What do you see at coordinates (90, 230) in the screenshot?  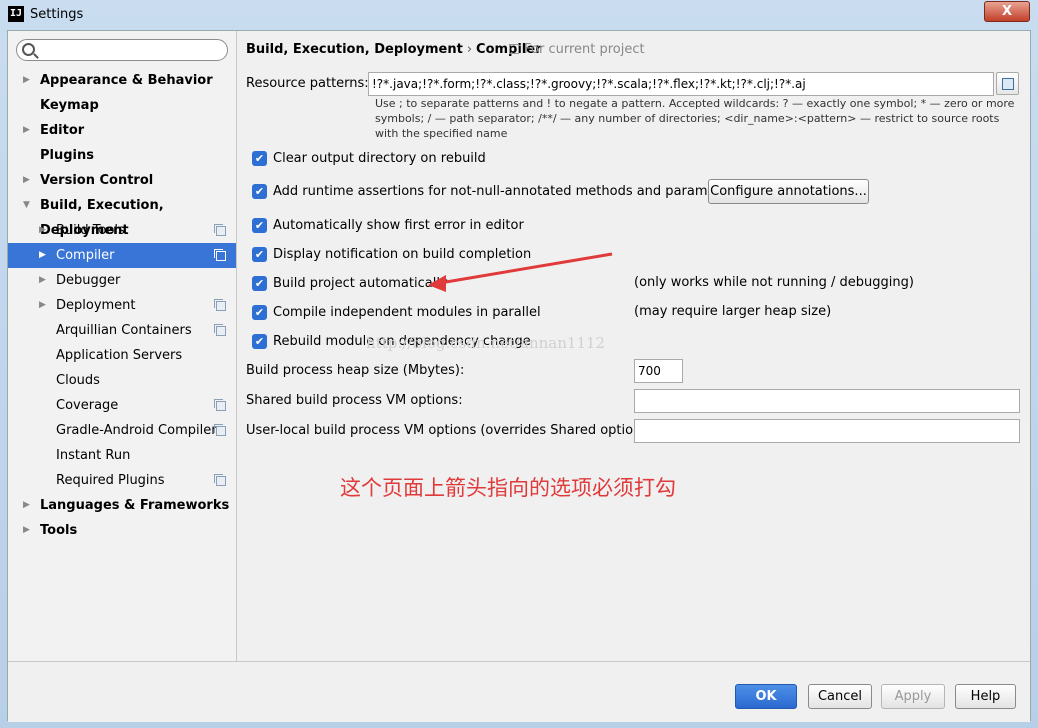 I see `sidebar-item-label: Build Tools` at bounding box center [90, 230].